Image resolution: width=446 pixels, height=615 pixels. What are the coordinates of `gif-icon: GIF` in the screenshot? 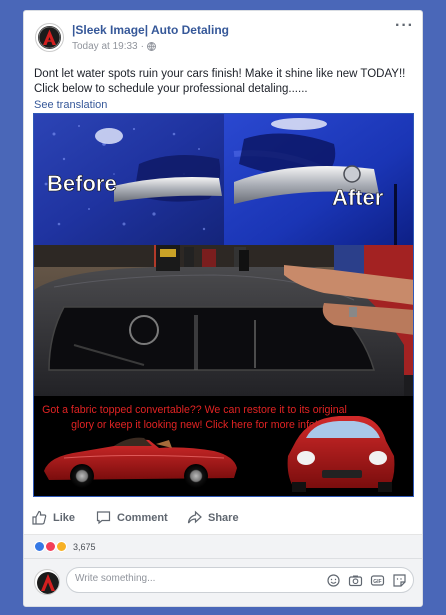 It's located at (377, 580).